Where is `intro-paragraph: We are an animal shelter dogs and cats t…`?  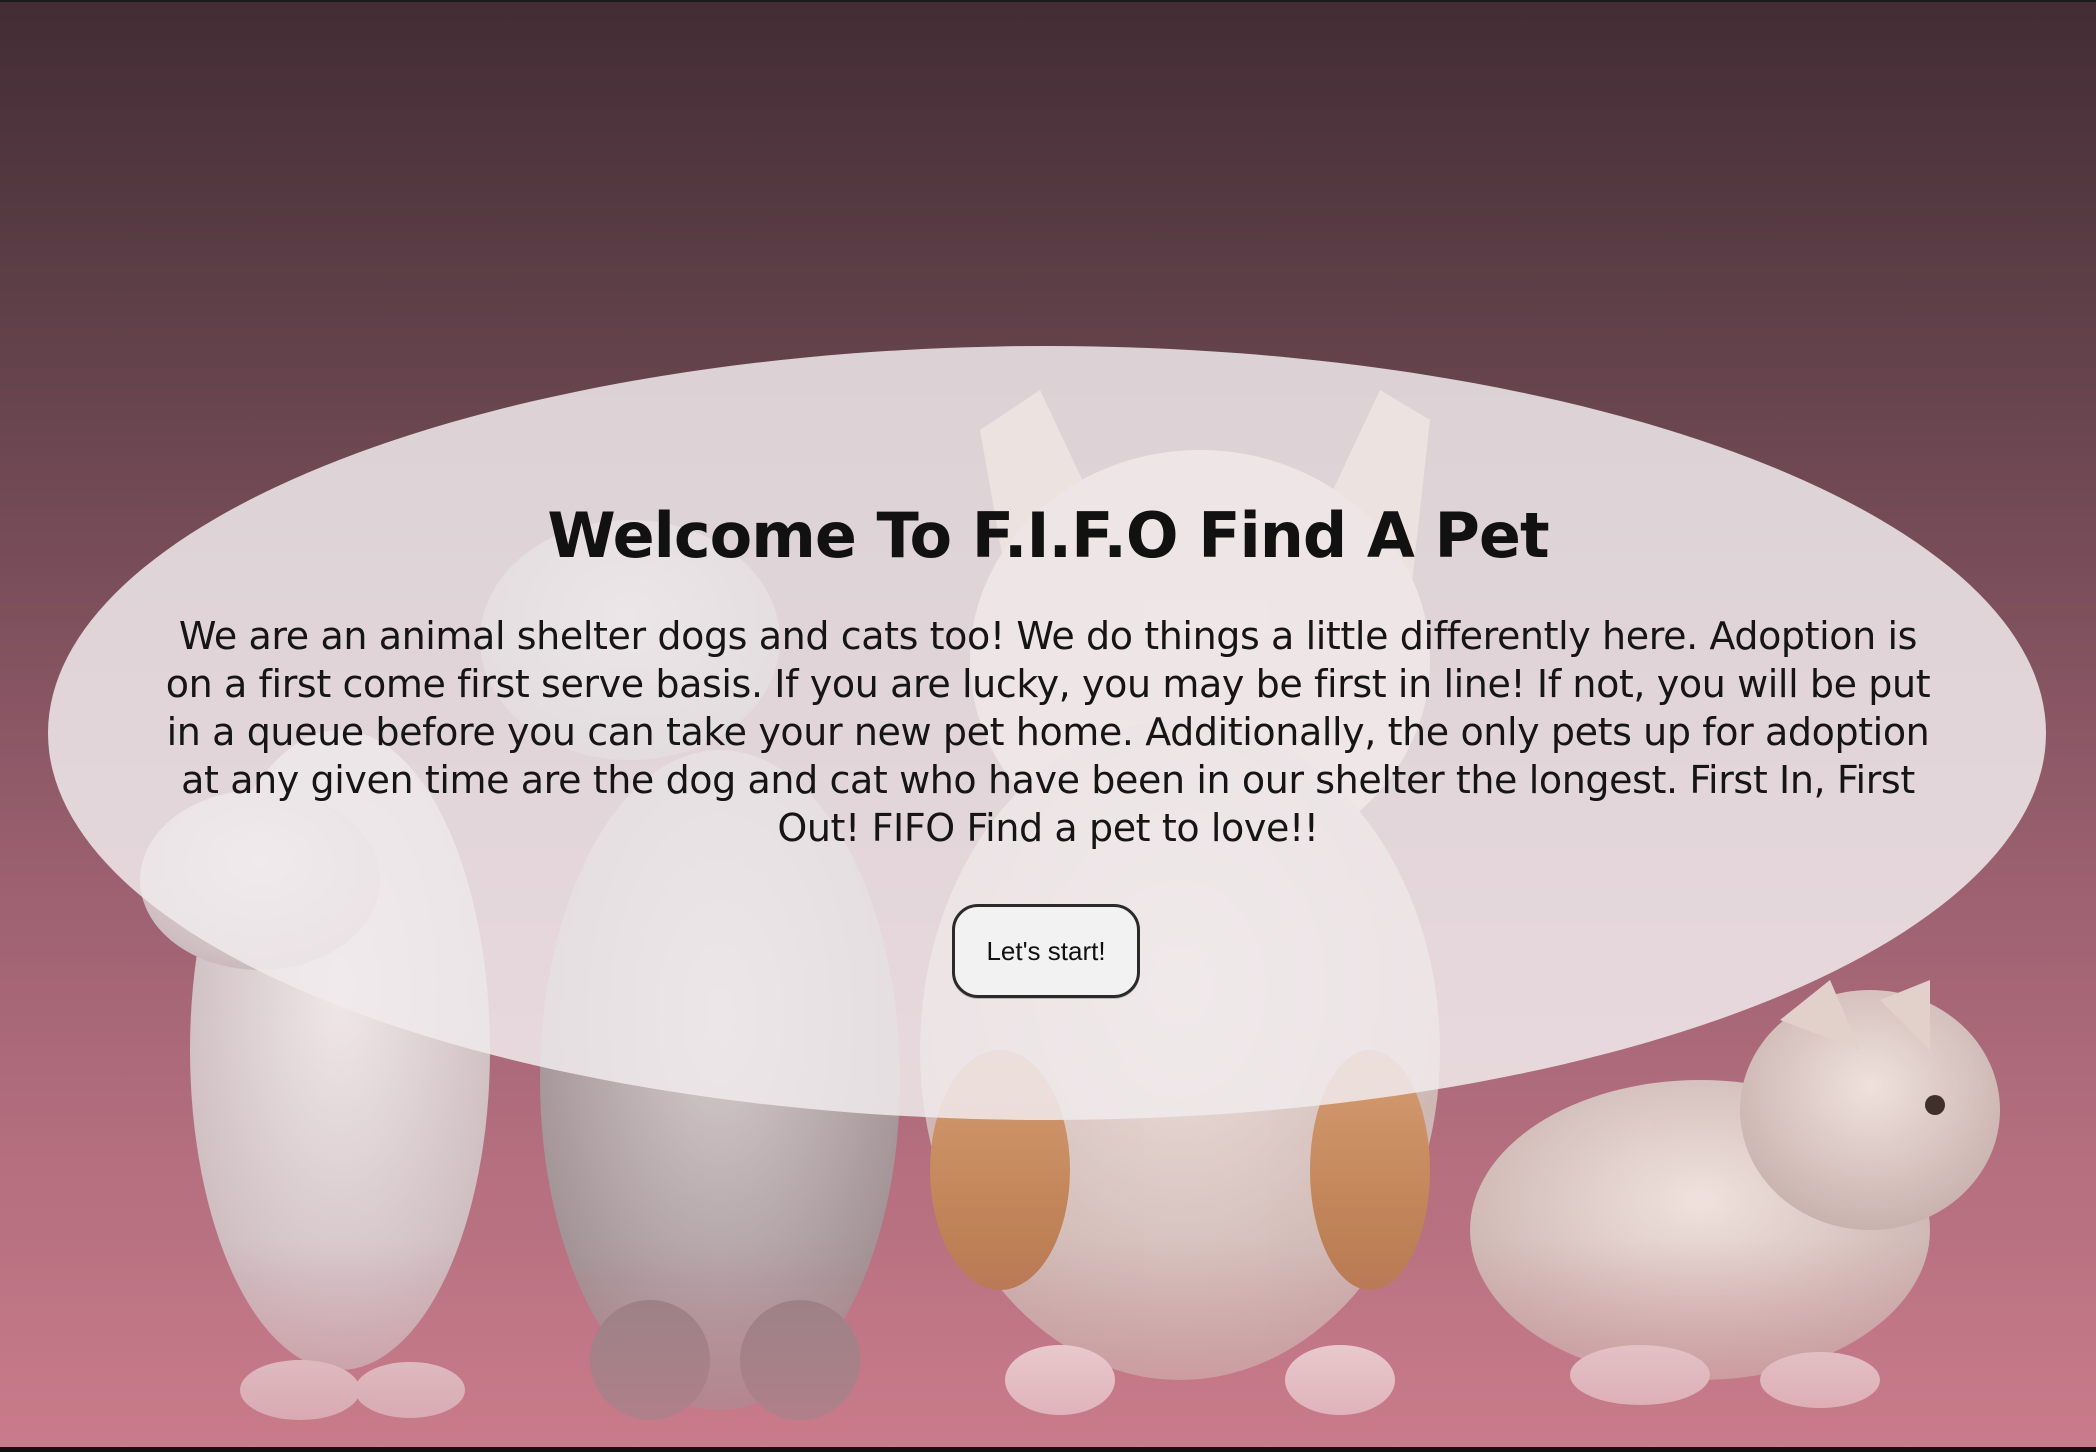
intro-paragraph: We are an animal shelter dogs and cats t… is located at coordinates (1048, 732).